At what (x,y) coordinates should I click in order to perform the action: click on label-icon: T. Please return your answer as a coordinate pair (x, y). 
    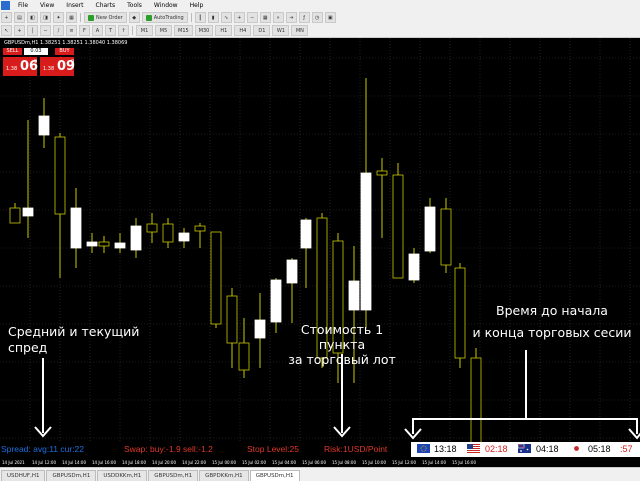
    Looking at the image, I should click on (110, 30).